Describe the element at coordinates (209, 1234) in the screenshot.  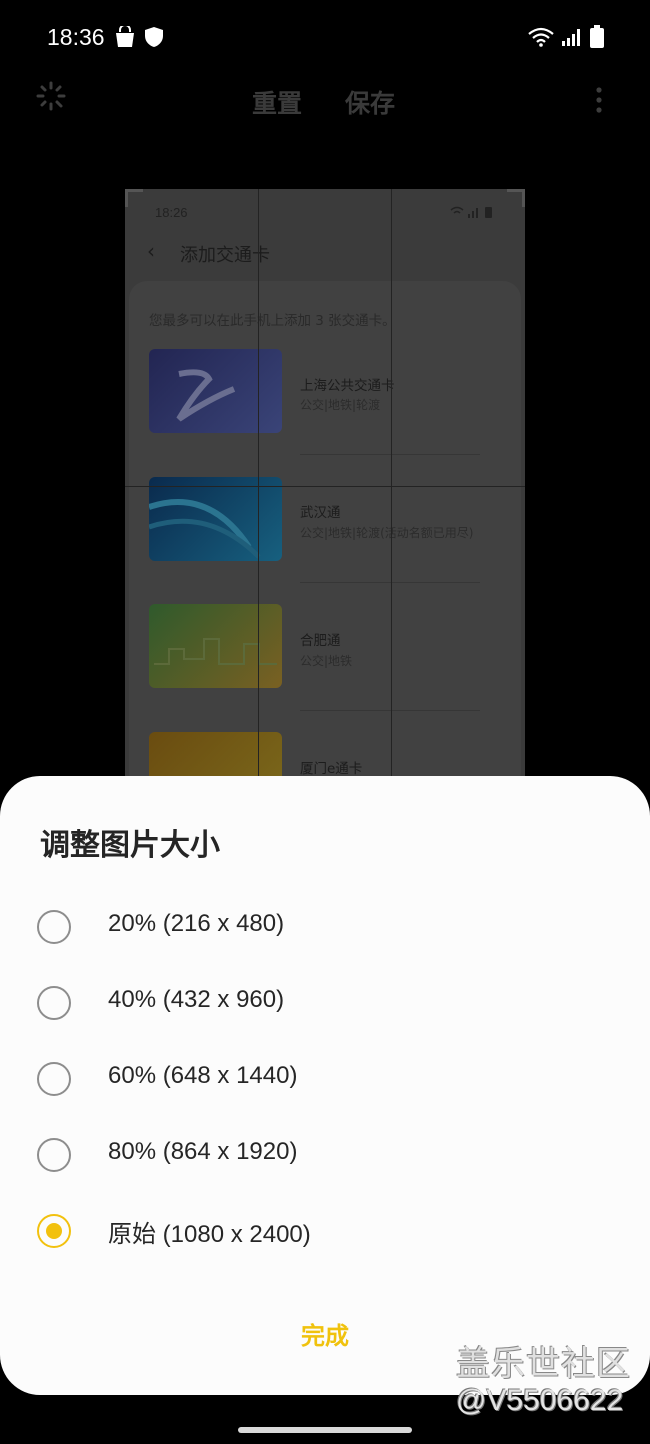
I see `option-label: 原始 (1080 x 2400)` at that location.